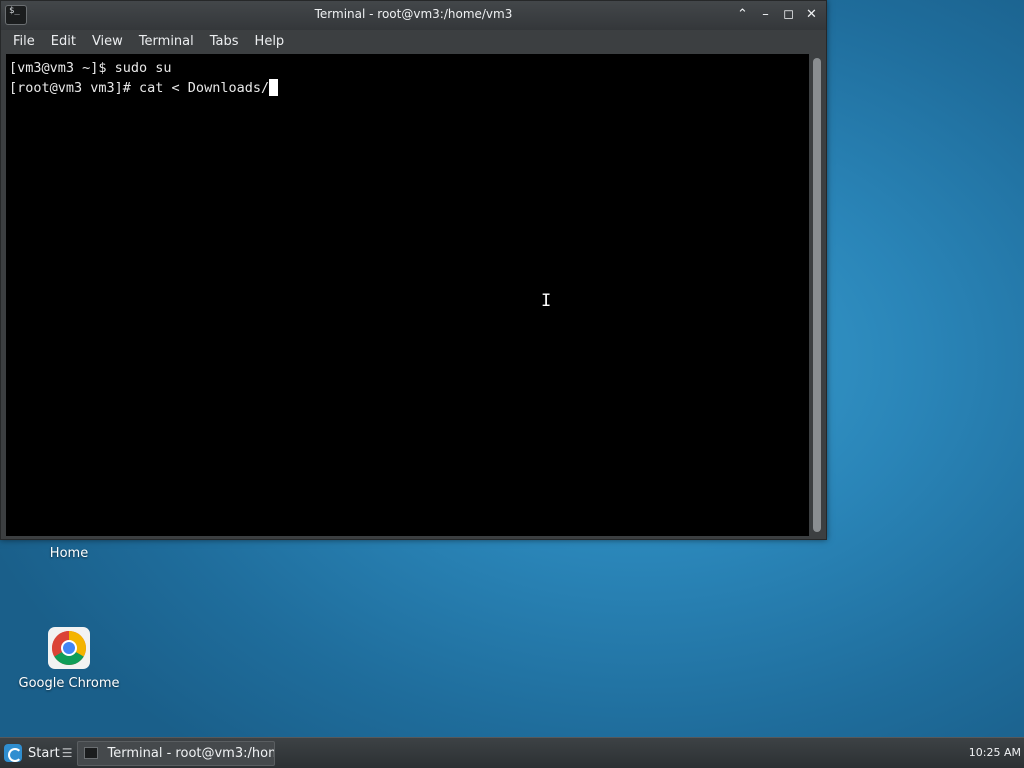  What do you see at coordinates (69, 553) in the screenshot?
I see `desktop-icon-home-label: Home` at bounding box center [69, 553].